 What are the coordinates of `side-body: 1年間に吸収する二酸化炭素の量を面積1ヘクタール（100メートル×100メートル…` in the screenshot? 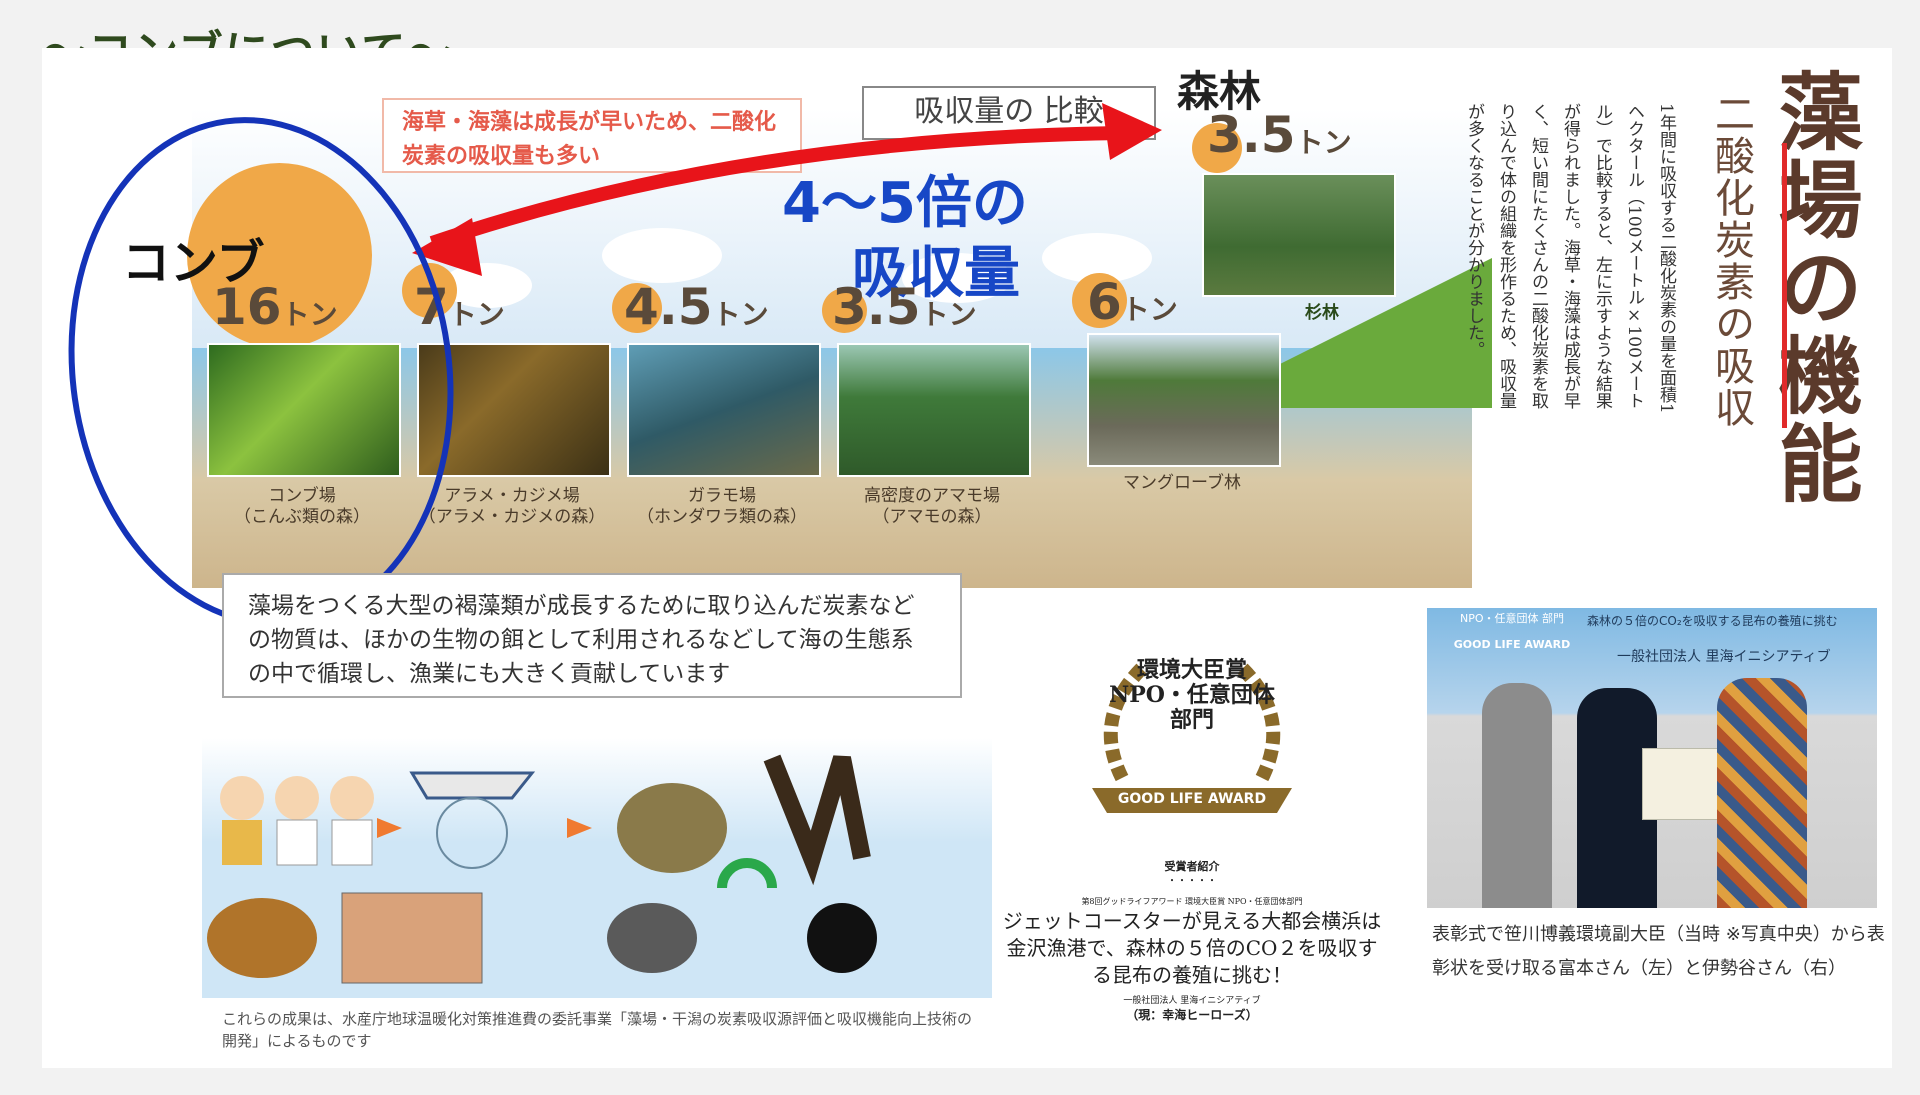 It's located at (1570, 258).